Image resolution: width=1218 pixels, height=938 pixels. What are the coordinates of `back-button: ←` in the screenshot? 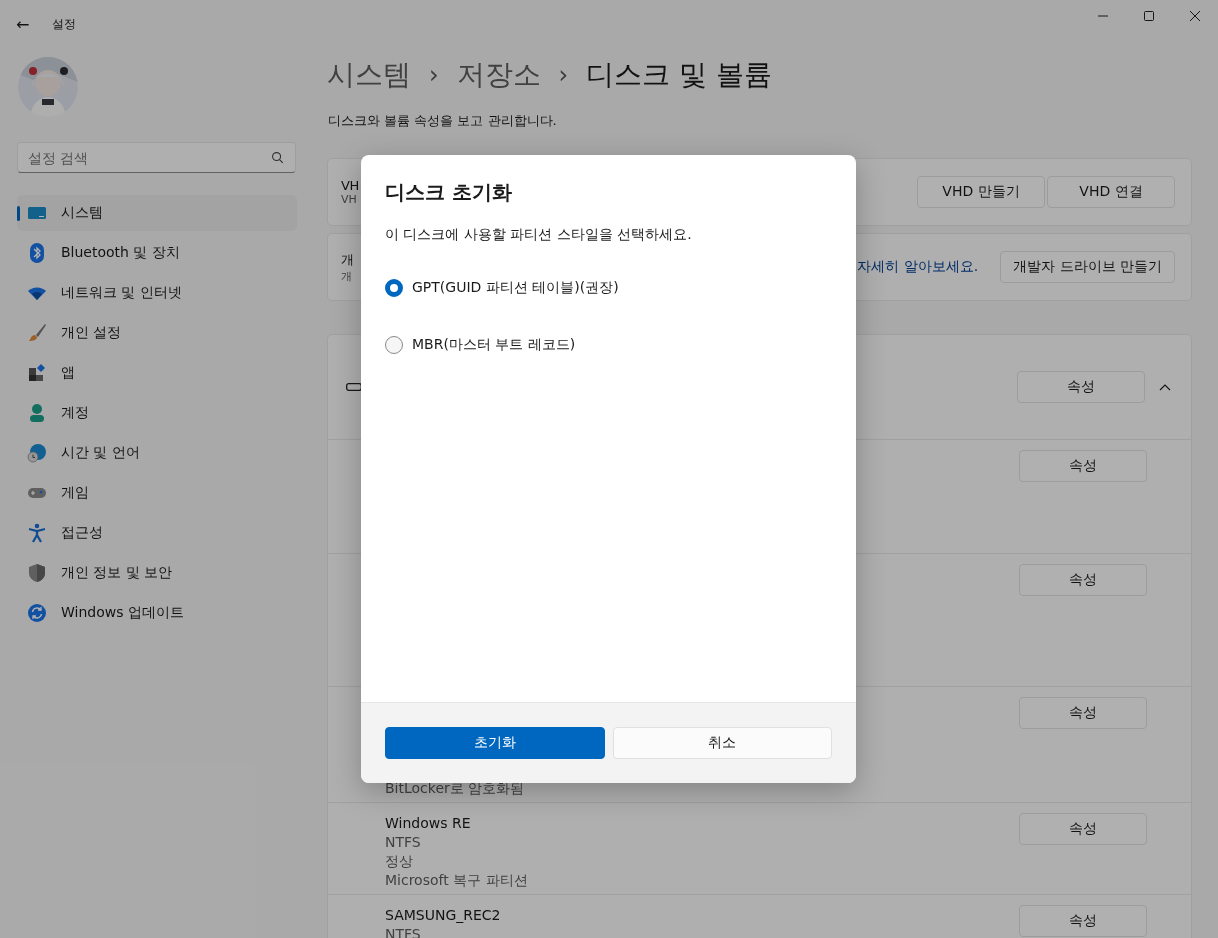 It's located at (24, 24).